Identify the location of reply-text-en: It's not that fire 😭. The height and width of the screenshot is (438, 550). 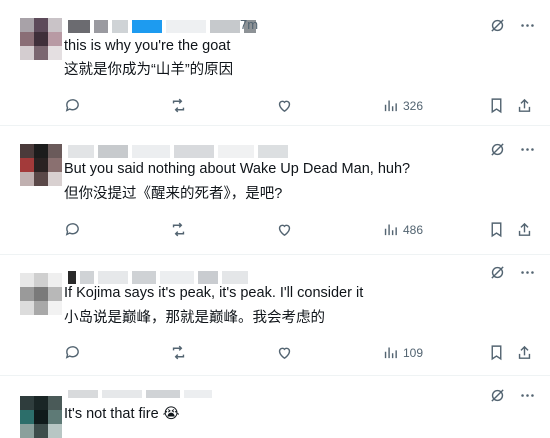
(122, 414).